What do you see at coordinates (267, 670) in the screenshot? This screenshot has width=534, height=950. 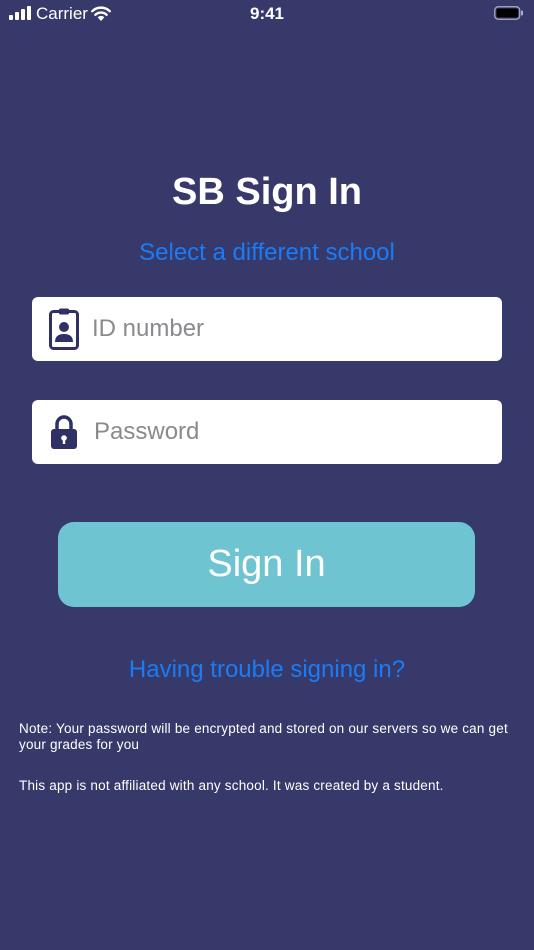 I see `trouble-signing-in-link: Having trouble signing in?` at bounding box center [267, 670].